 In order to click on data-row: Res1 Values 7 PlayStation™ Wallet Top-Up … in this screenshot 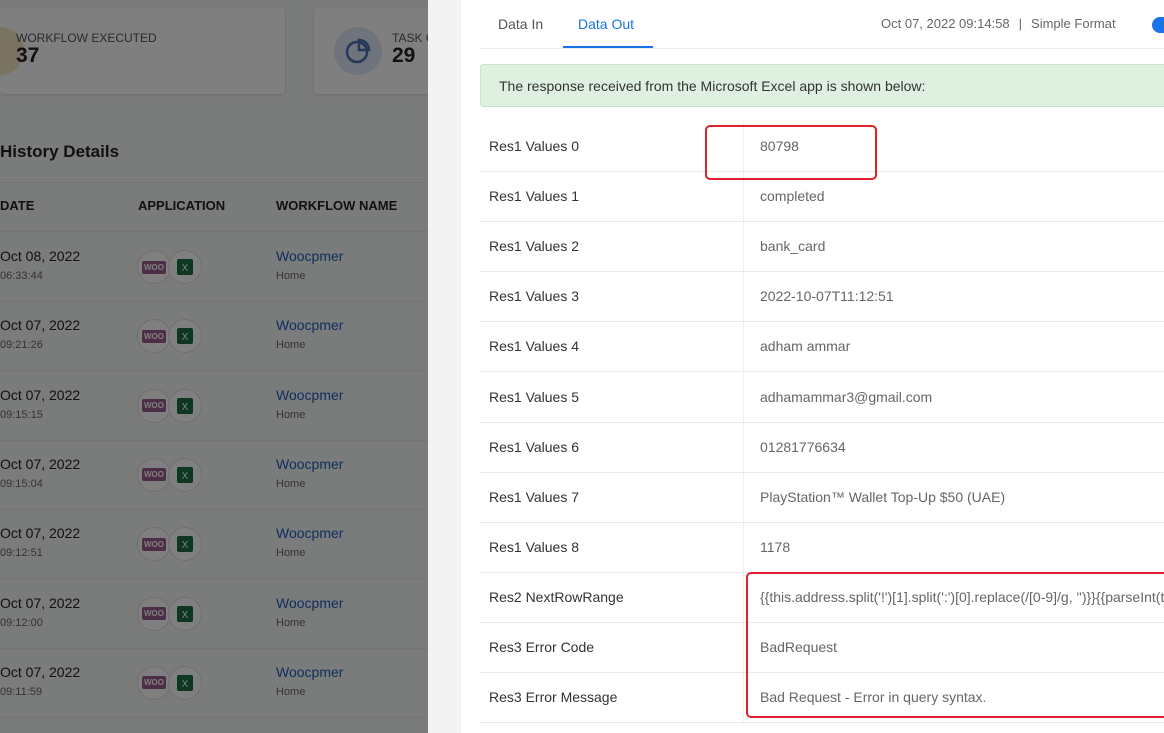, I will do `click(822, 497)`.